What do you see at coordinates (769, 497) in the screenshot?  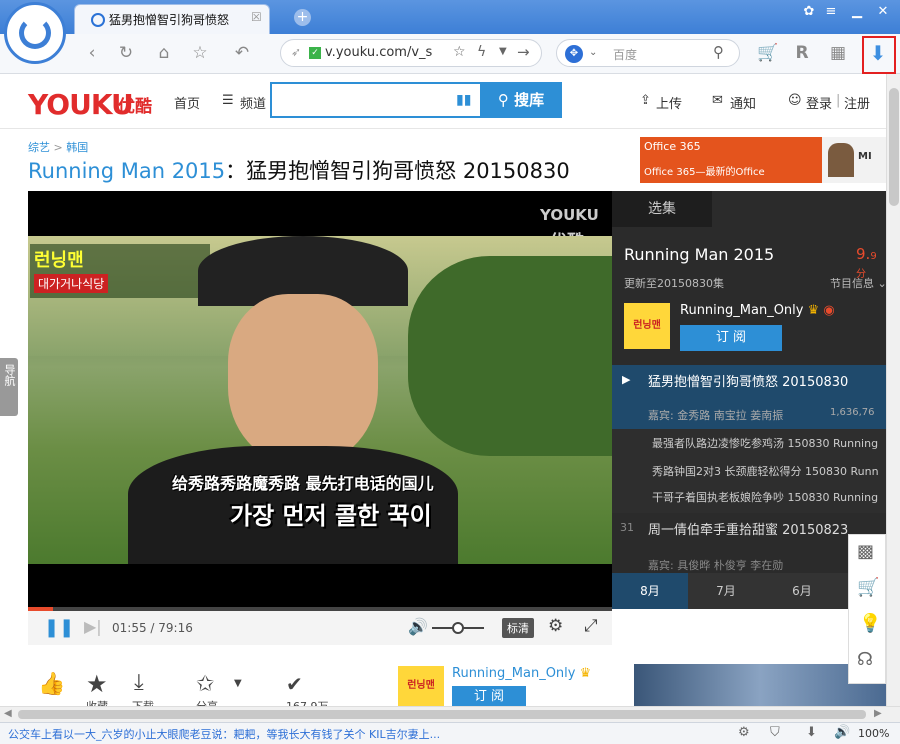 I see `clip-item: 干哥子着国执老板娘险争吵 150830 Running` at bounding box center [769, 497].